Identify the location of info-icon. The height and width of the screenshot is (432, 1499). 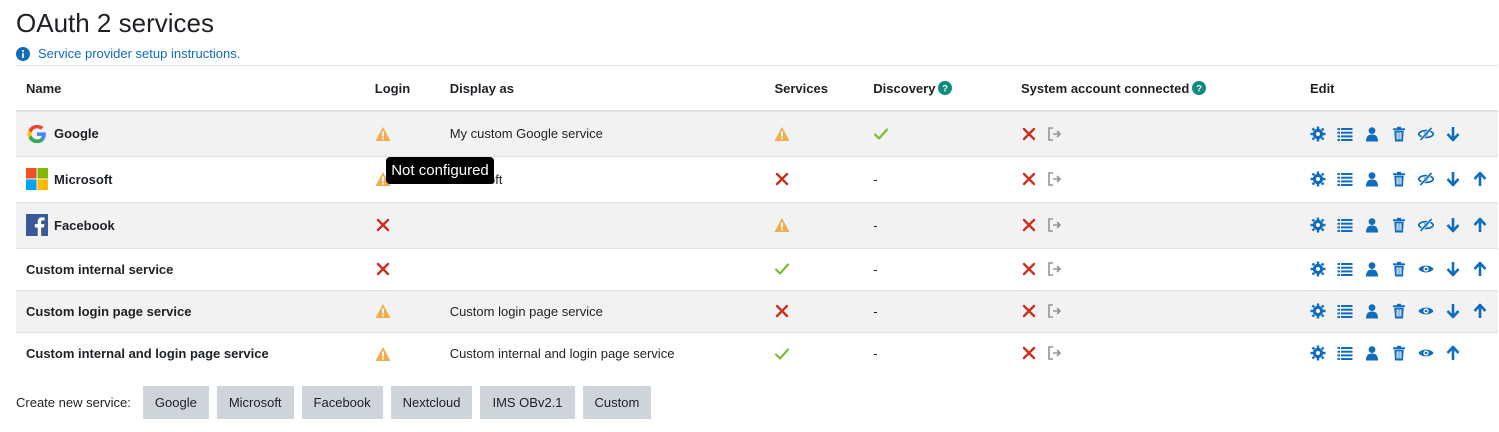
(23, 53).